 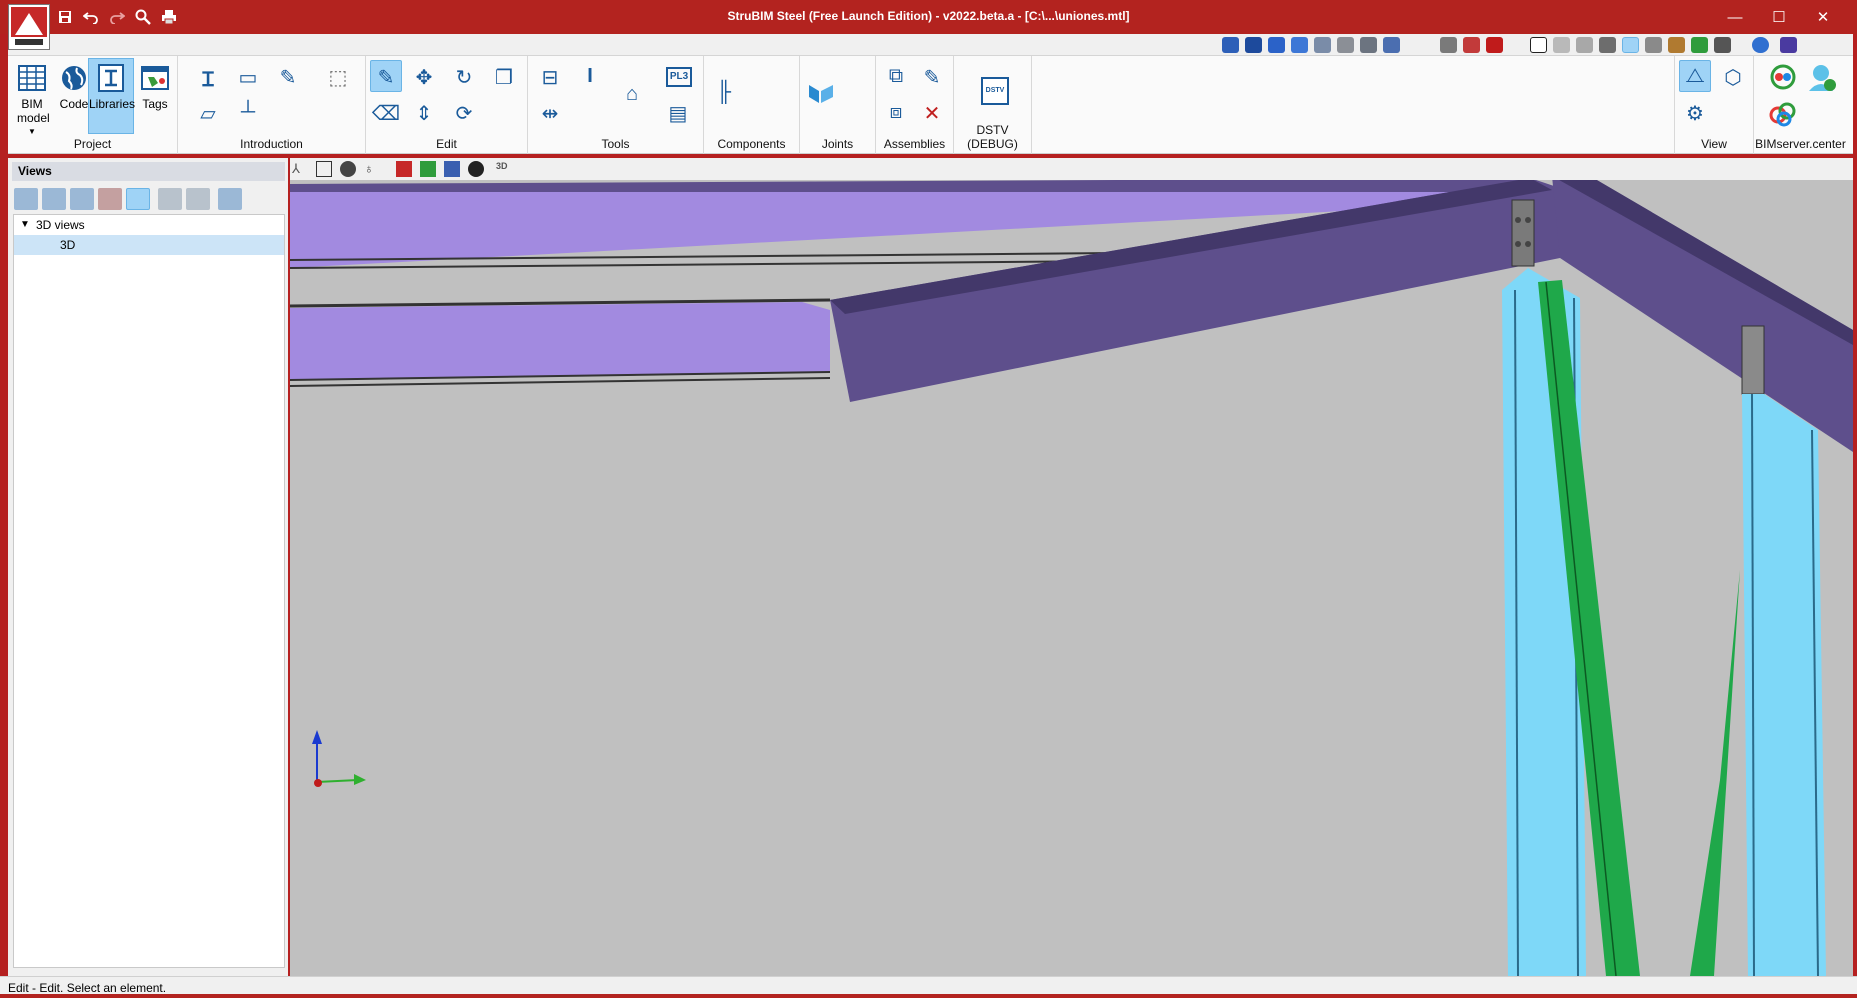 I want to click on assembly-edit-icon: ✎, so click(x=932, y=76).